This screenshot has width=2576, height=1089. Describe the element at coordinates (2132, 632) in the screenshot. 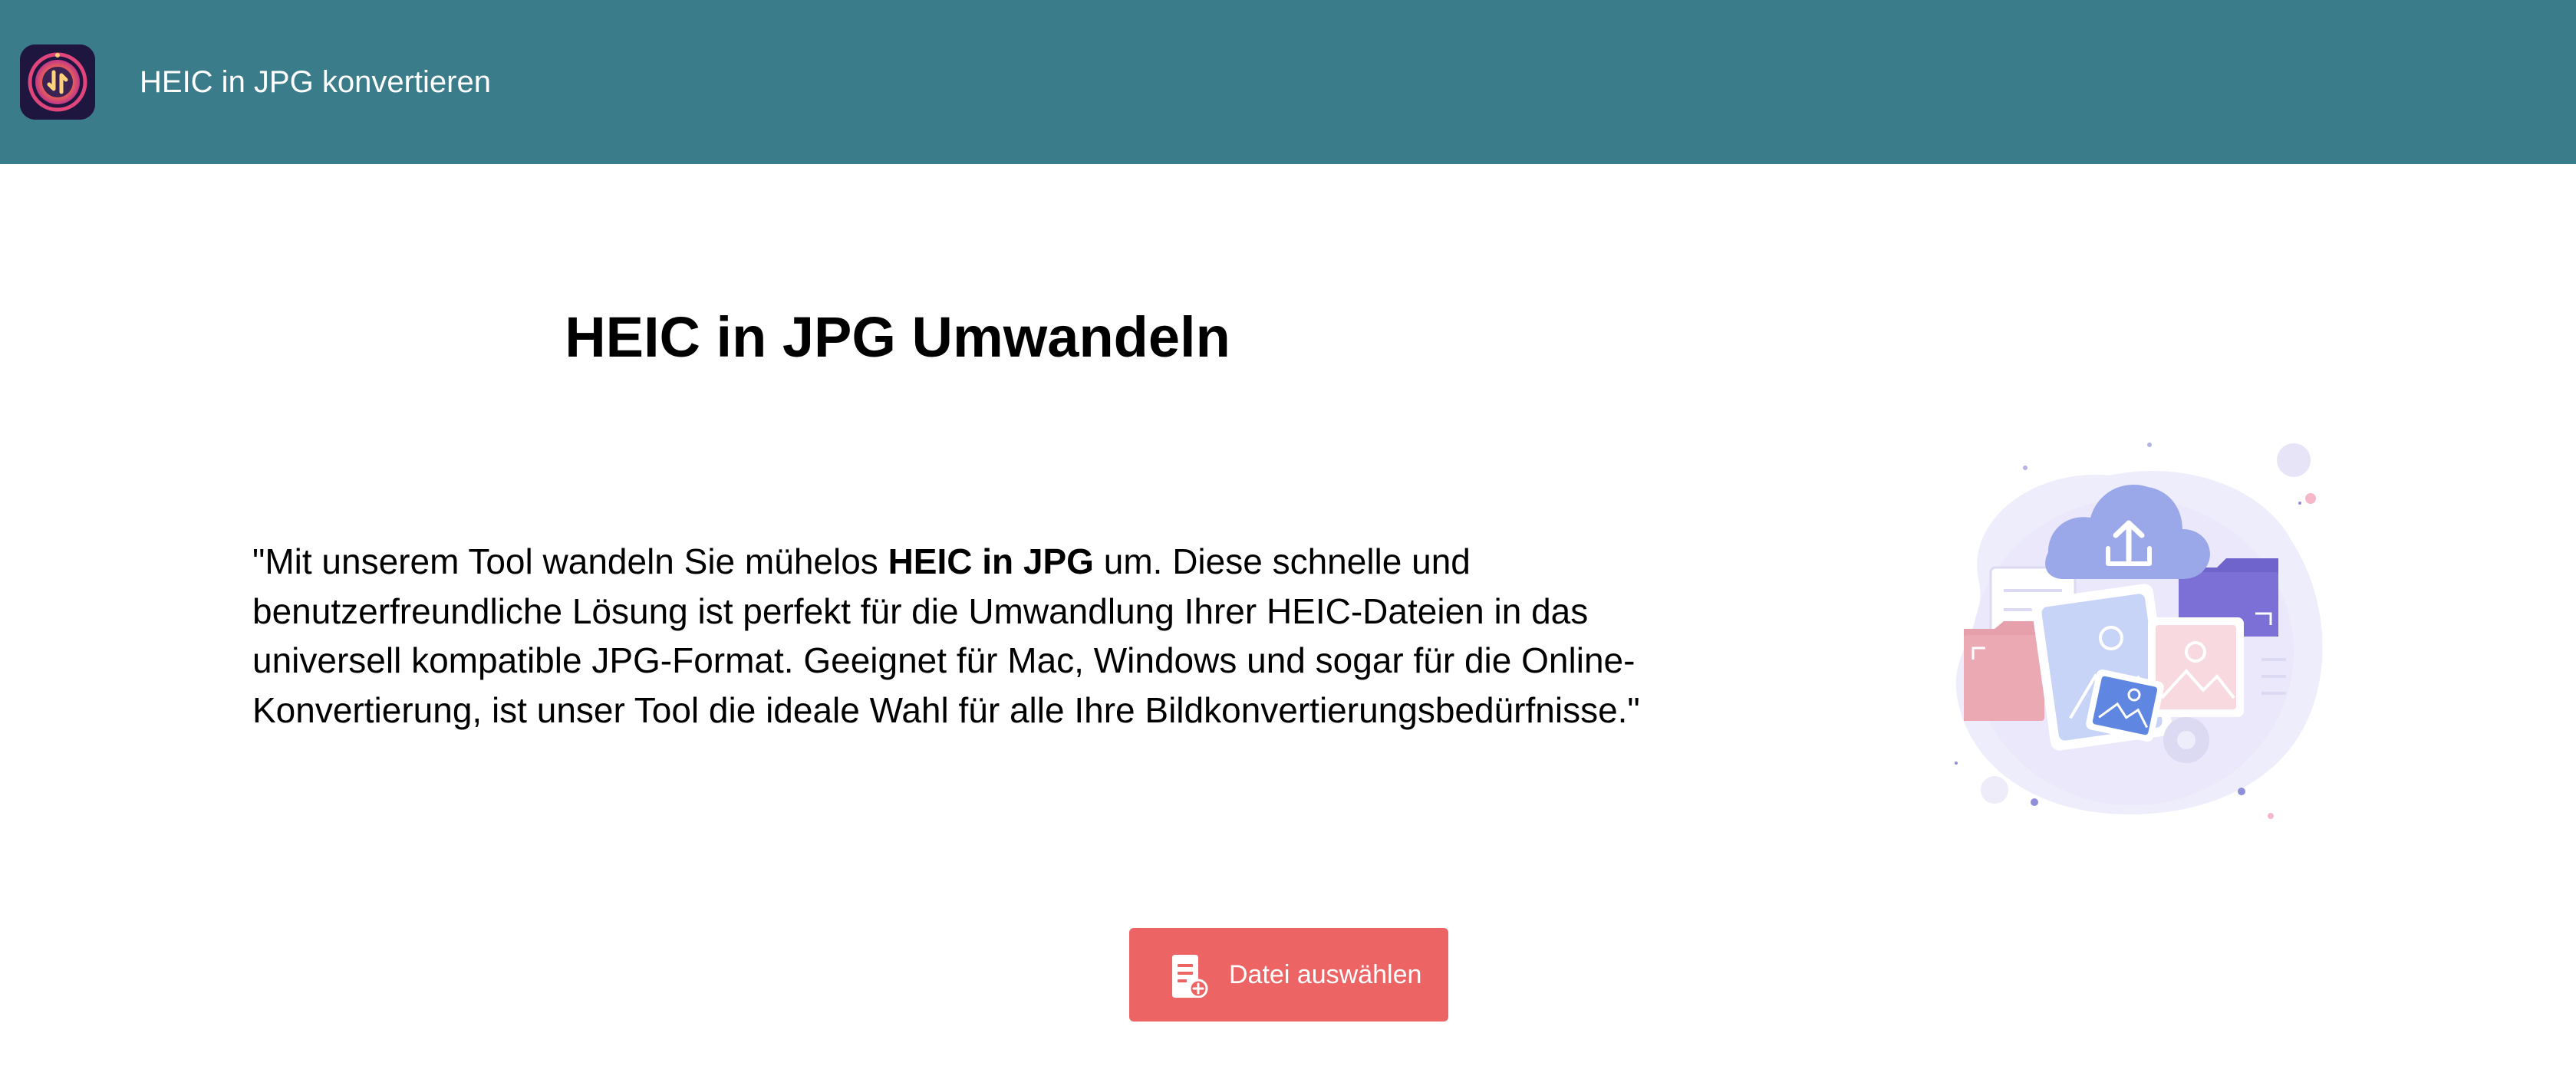

I see `cloud-upload-files-illustration` at that location.